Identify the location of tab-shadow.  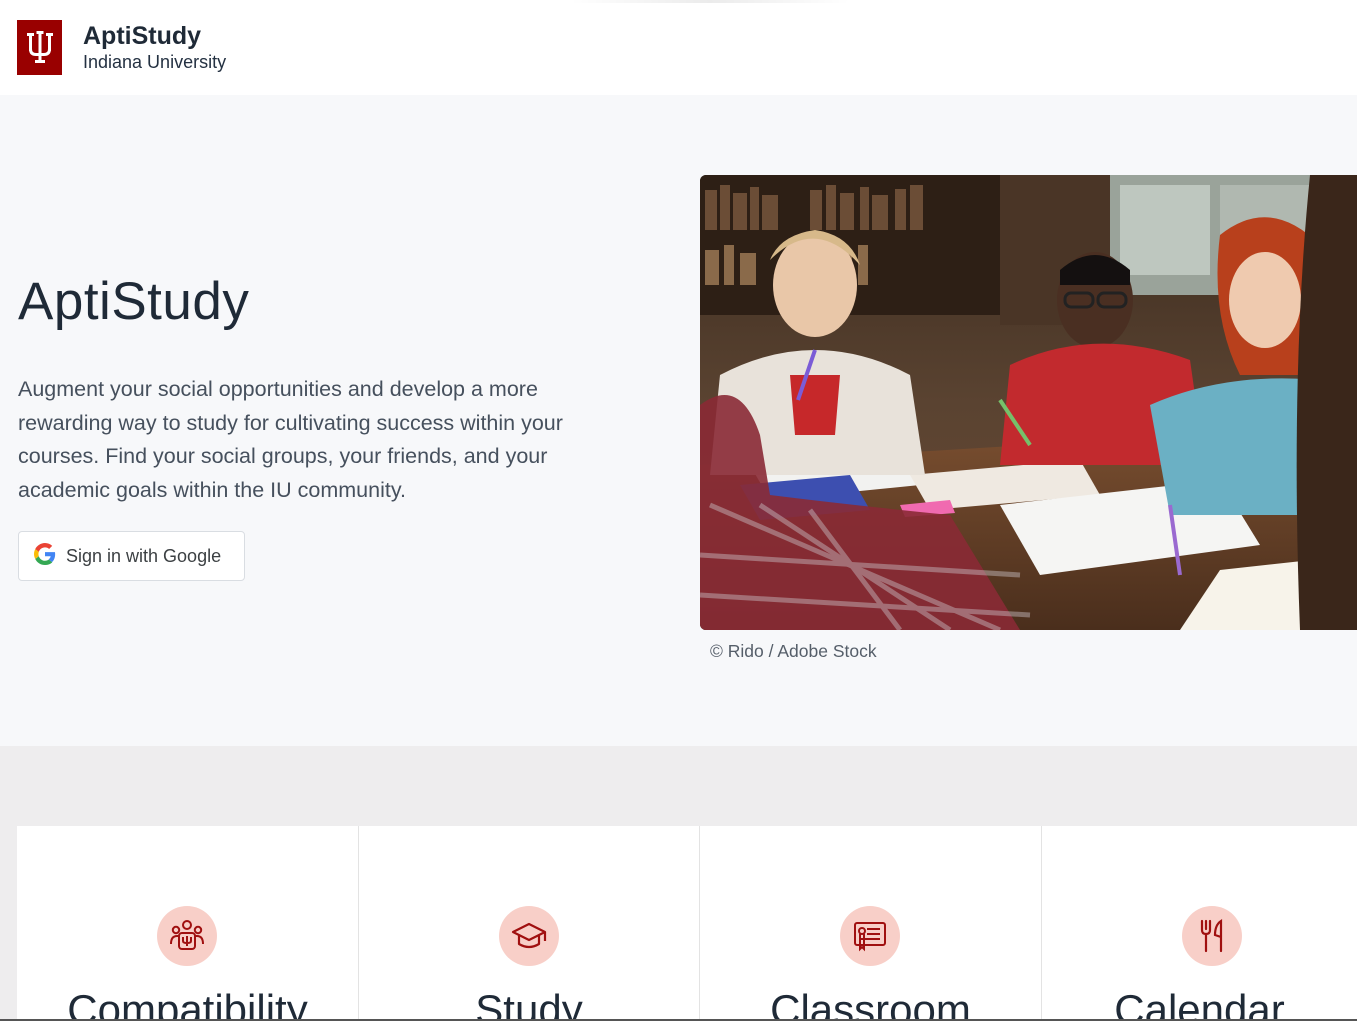
(710, 1).